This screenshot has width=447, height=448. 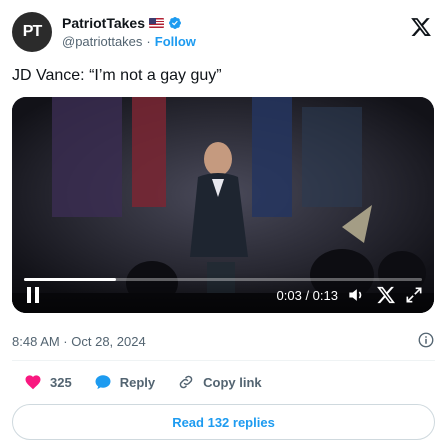 I want to click on like-count: 325, so click(x=61, y=382).